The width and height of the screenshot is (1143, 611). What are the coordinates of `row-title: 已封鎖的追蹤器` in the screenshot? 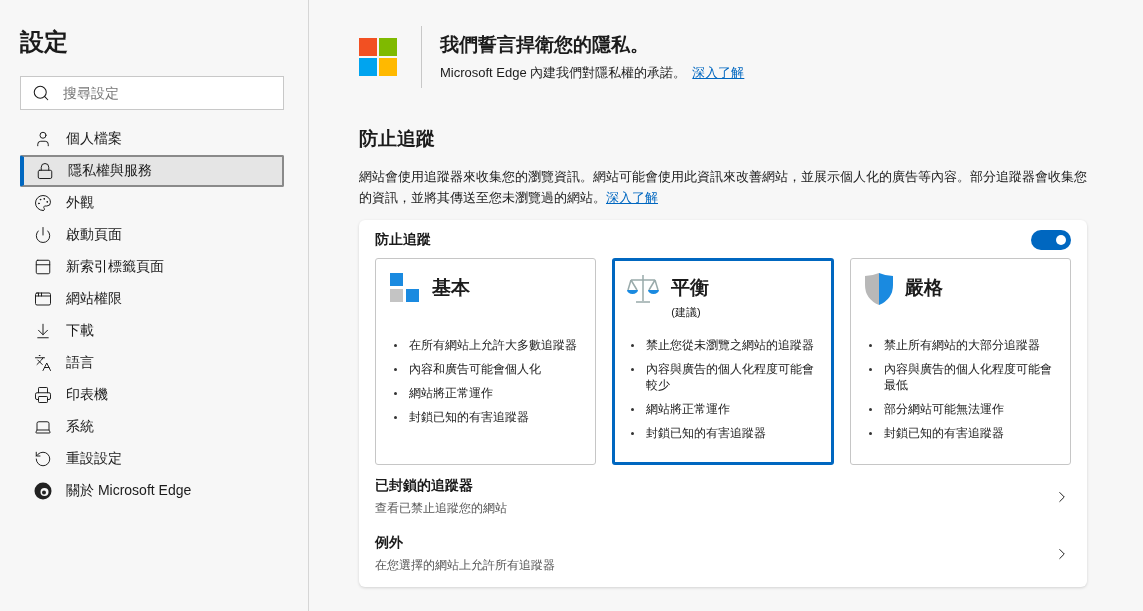 It's located at (441, 486).